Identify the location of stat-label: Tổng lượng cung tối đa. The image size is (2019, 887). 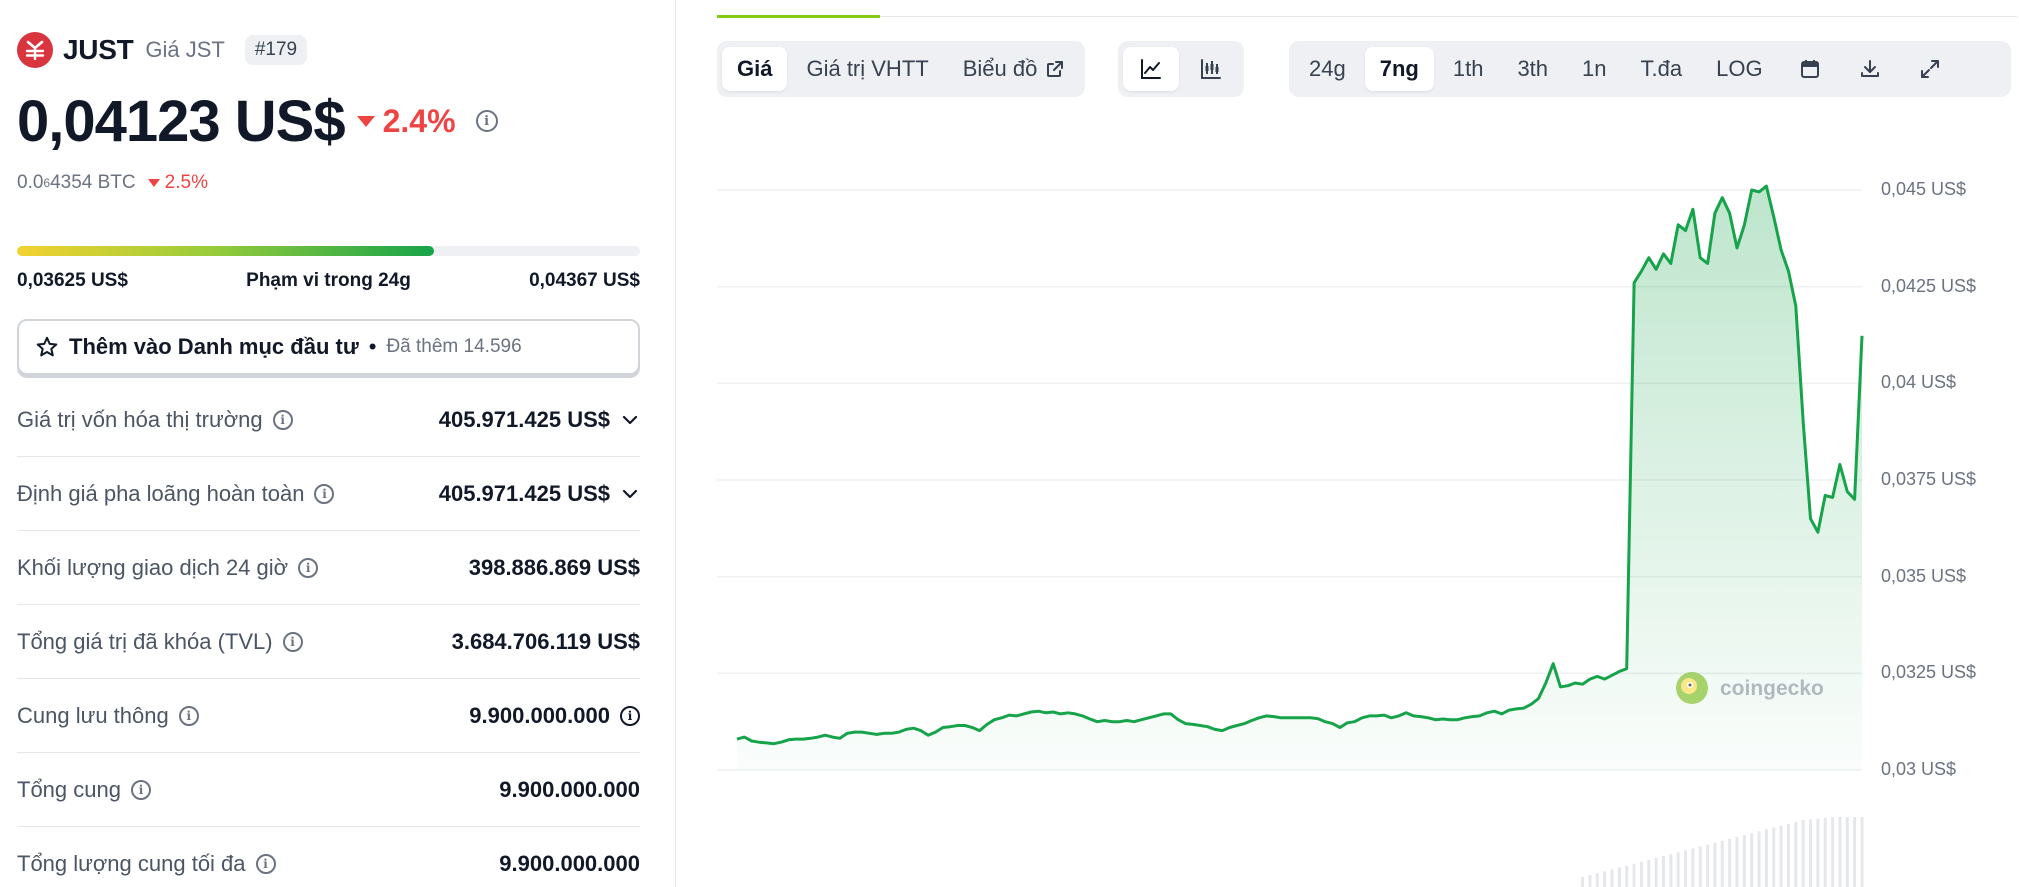
(131, 863).